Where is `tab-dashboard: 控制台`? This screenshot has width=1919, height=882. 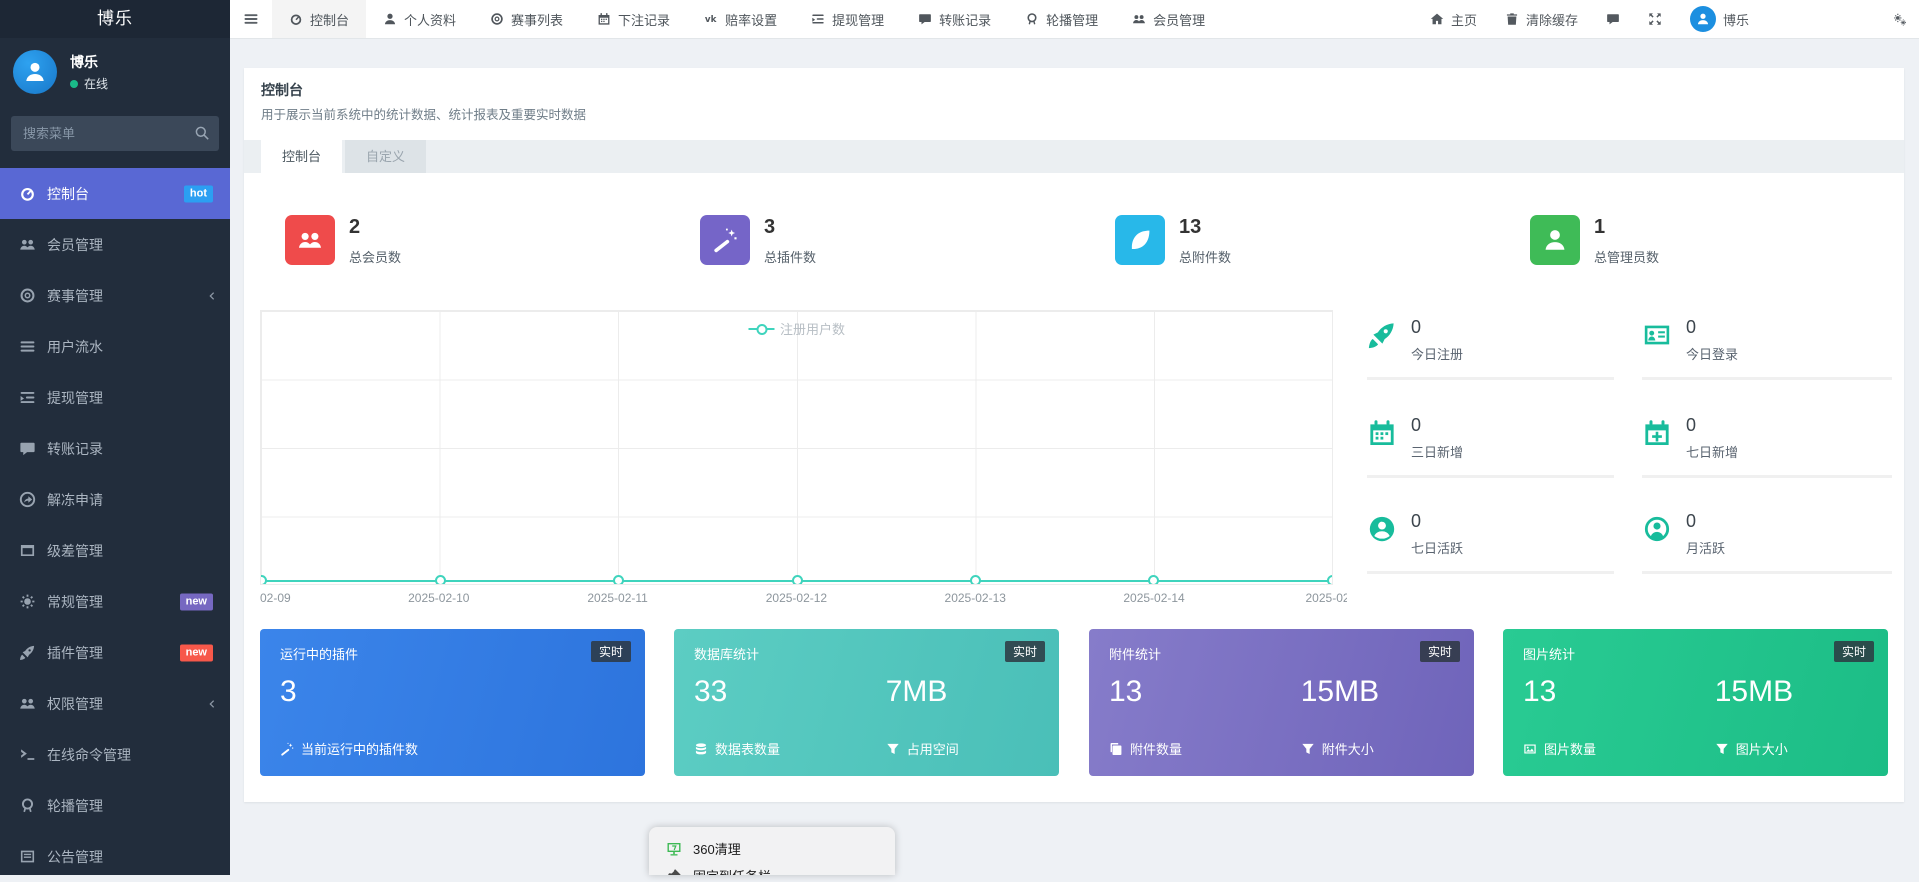 tab-dashboard: 控制台 is located at coordinates (302, 156).